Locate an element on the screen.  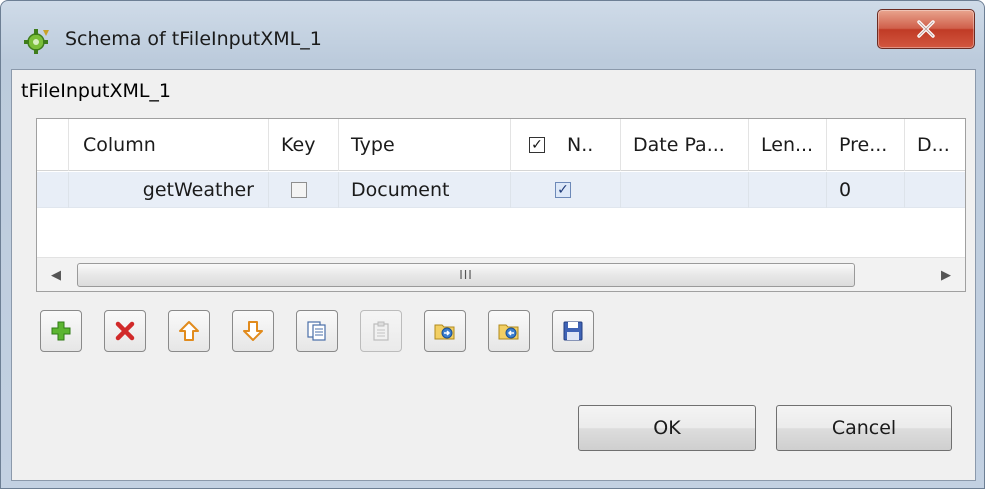
close-button is located at coordinates (926, 29).